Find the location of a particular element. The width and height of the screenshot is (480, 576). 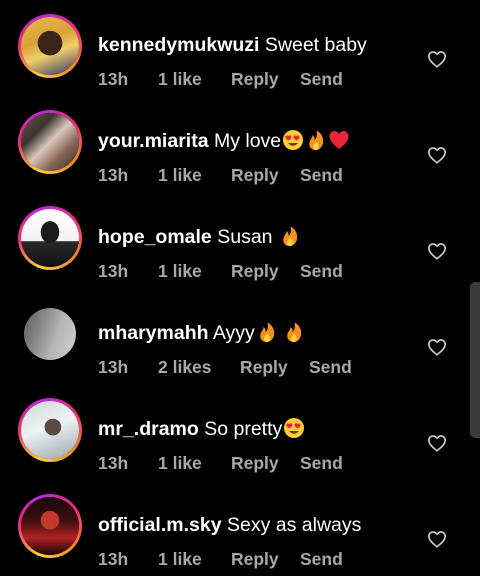

red-heart-emoji is located at coordinates (339, 140).